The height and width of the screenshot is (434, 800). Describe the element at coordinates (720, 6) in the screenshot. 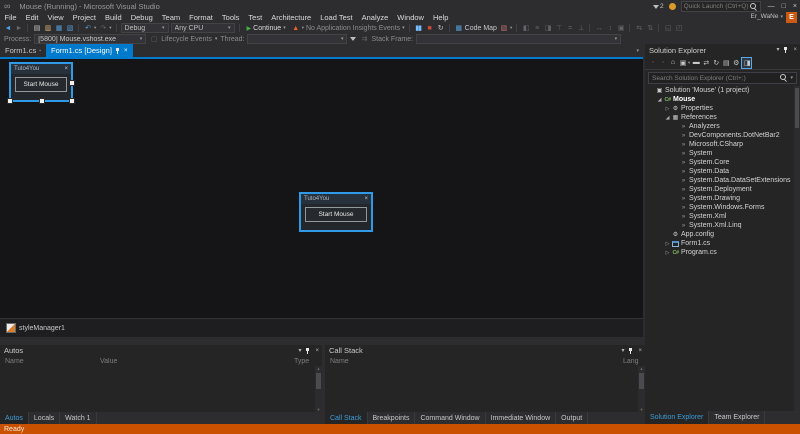

I see `quick-launch-box: Quick Launch (Ctrl+Q)` at that location.